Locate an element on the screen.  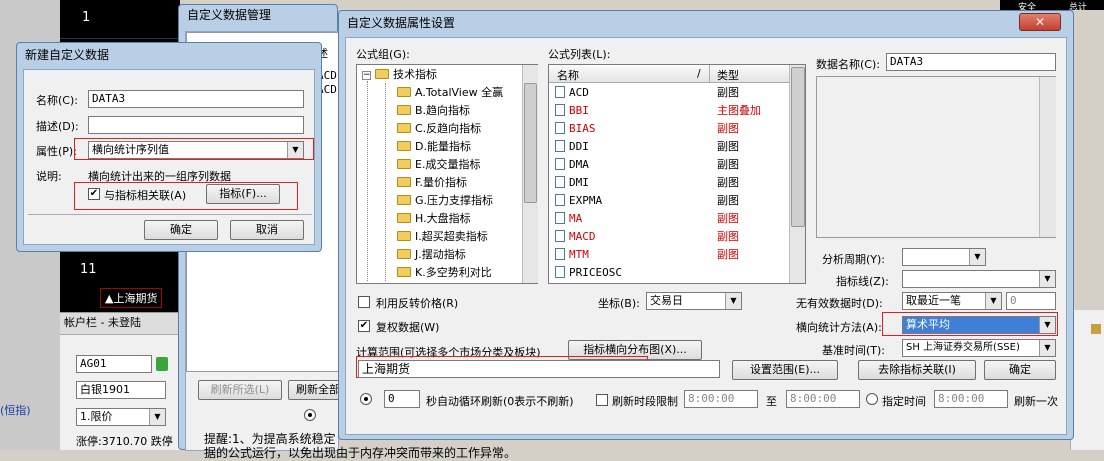
tree-item-label: C.反趋向指标 is located at coordinates (448, 128).